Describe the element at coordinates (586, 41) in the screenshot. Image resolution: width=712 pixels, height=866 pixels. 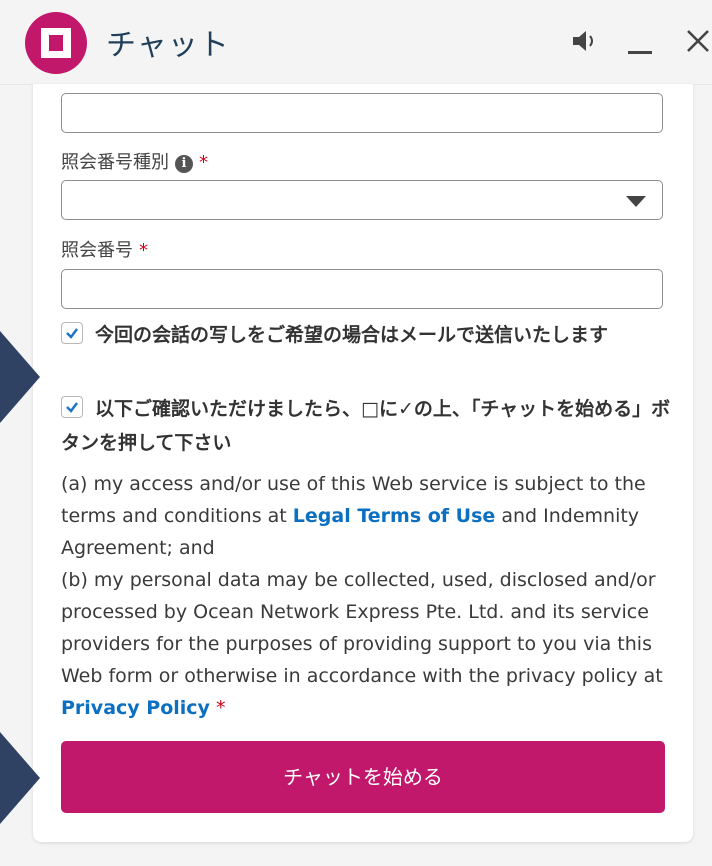
I see `speaker-icon` at that location.